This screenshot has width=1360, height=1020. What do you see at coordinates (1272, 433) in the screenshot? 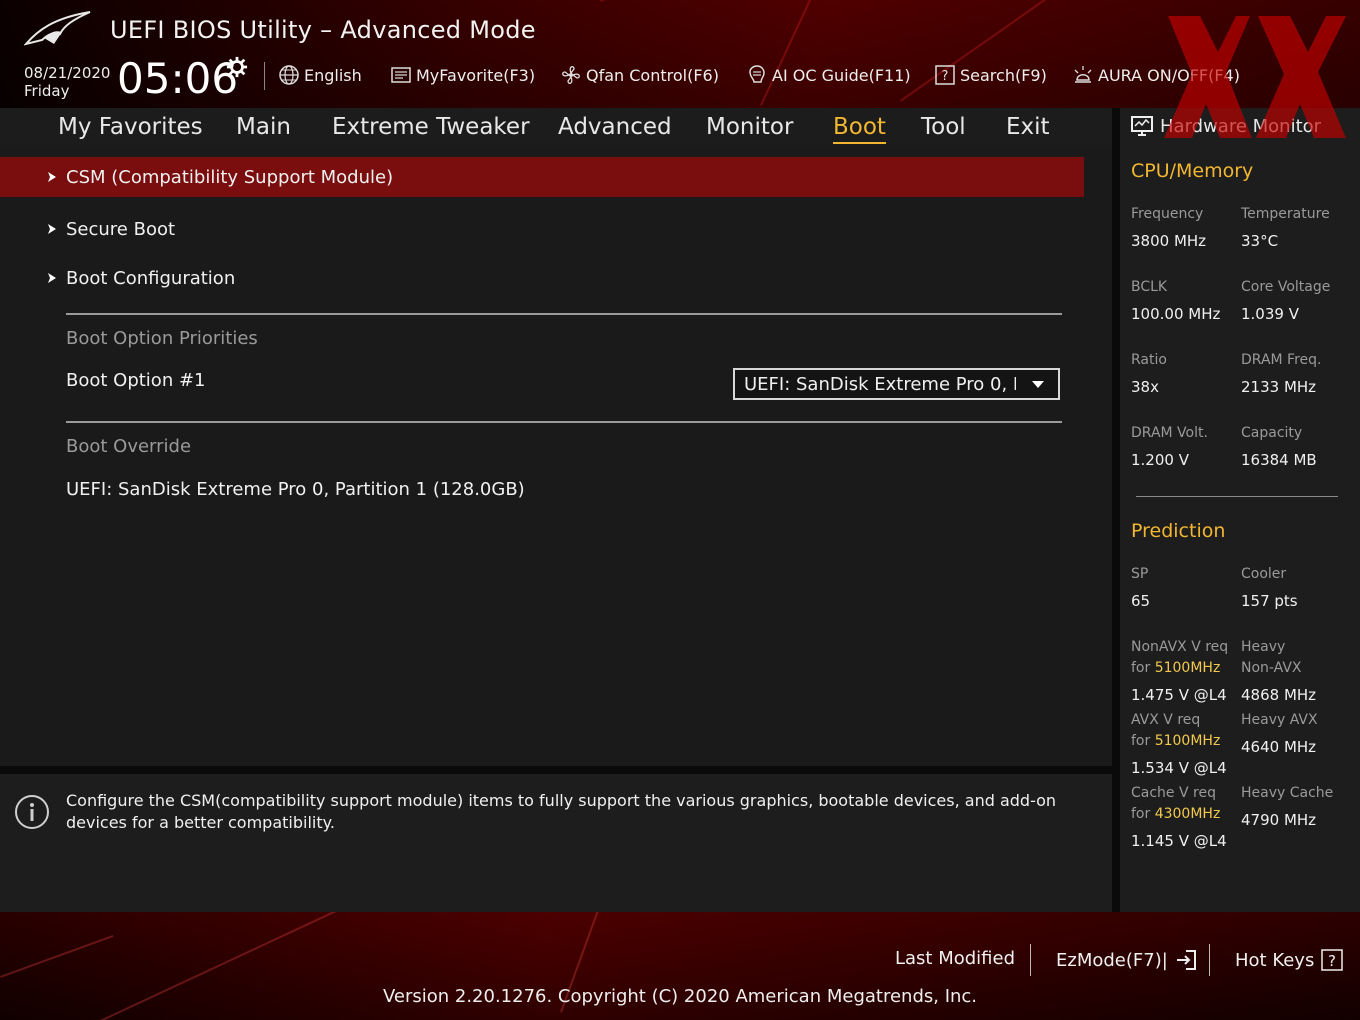
I see `capacity-label: Capacity` at bounding box center [1272, 433].